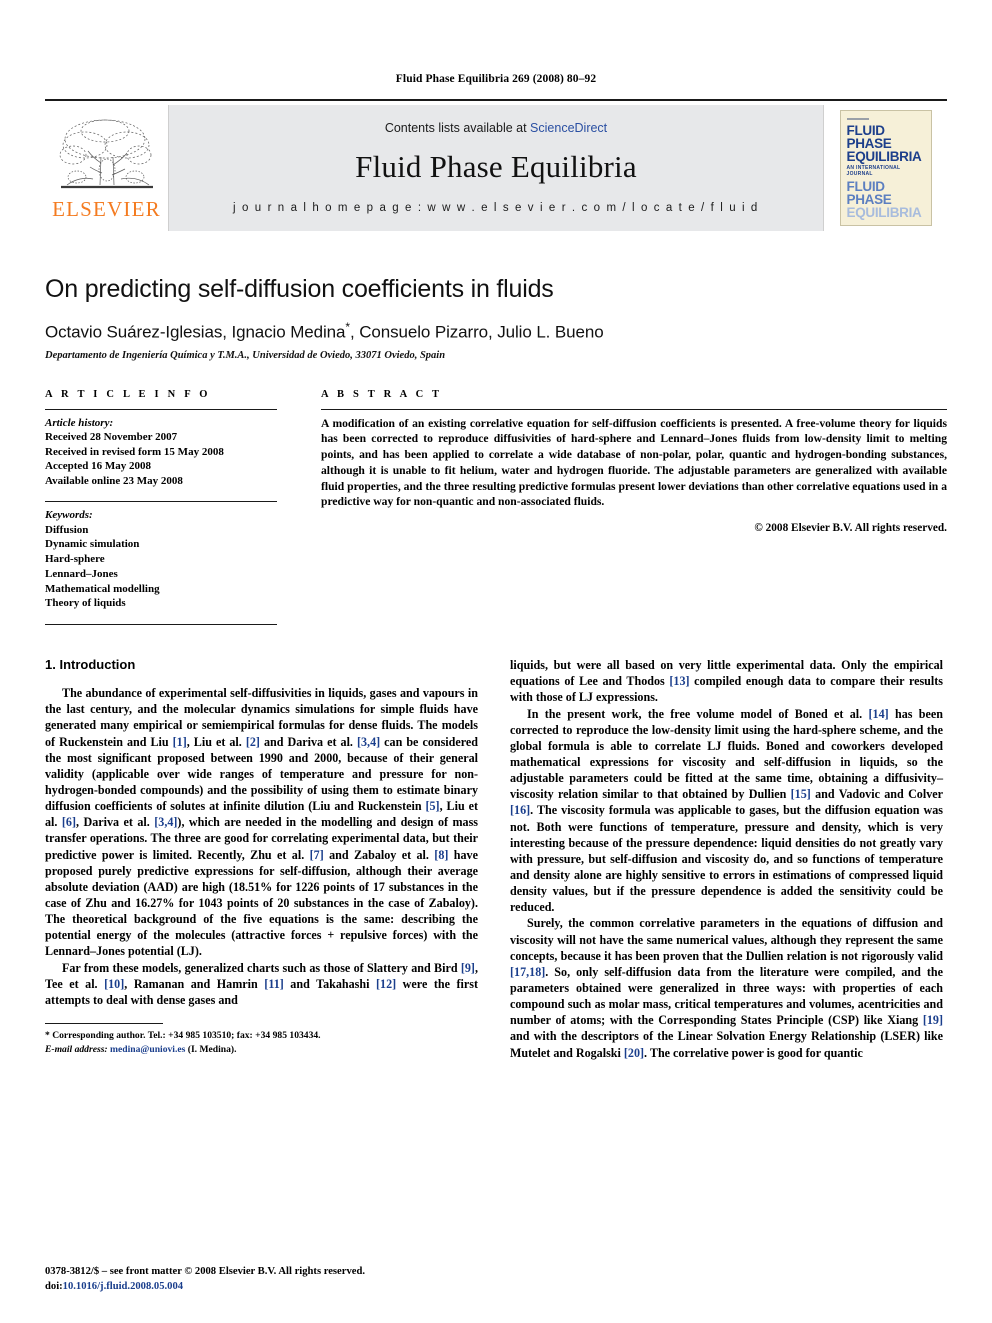 This screenshot has width=992, height=1323. Describe the element at coordinates (161, 625) in the screenshot. I see `info-bottom-rule` at that location.